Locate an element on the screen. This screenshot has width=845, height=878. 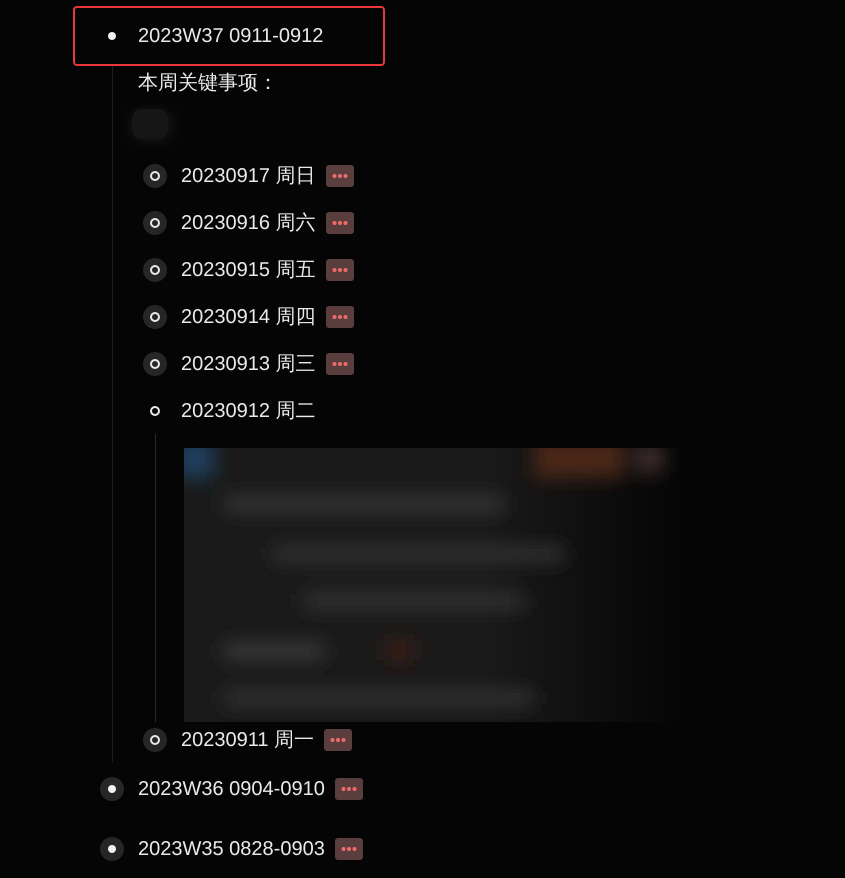
block-title: 2023W35 0828-0903 is located at coordinates (231, 849).